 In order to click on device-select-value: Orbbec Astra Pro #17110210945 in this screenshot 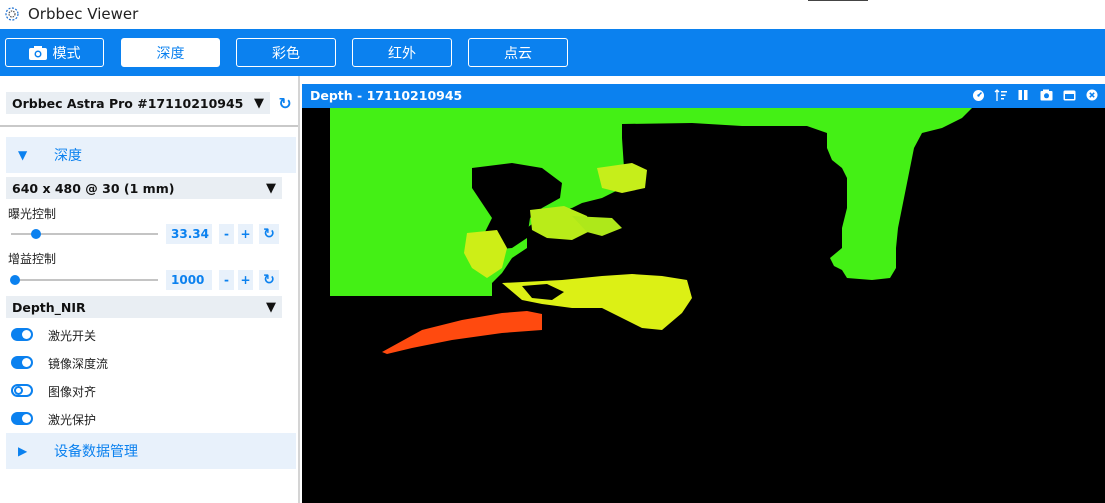, I will do `click(128, 103)`.